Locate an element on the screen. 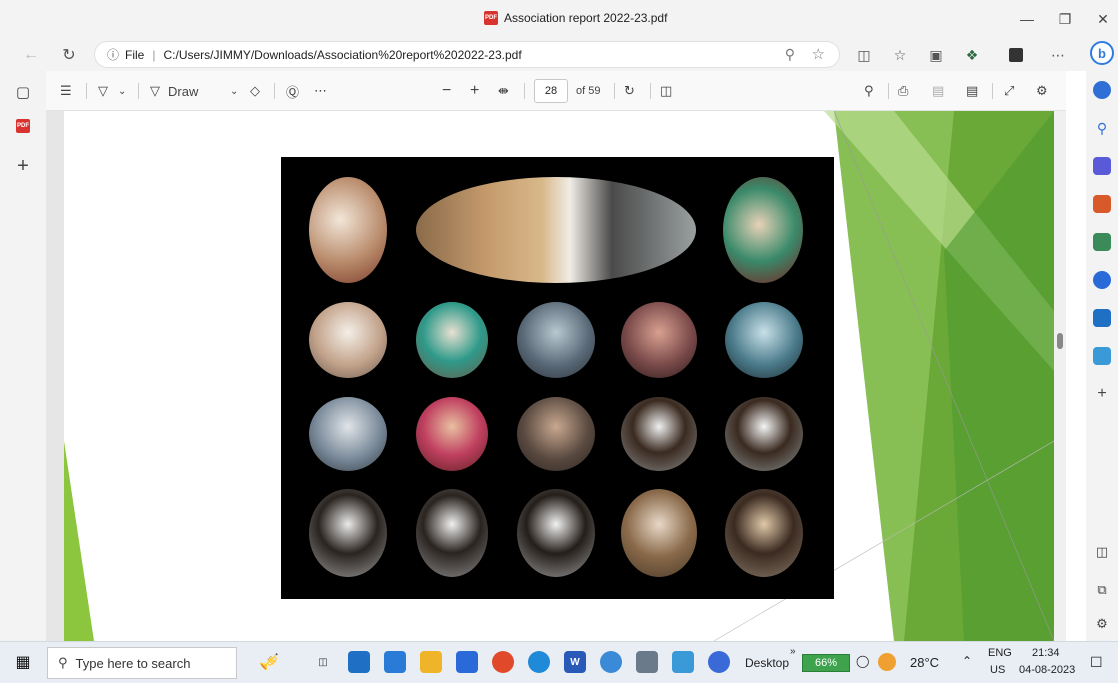 This screenshot has width=1118, height=683. page-total: of 59 is located at coordinates (588, 91).